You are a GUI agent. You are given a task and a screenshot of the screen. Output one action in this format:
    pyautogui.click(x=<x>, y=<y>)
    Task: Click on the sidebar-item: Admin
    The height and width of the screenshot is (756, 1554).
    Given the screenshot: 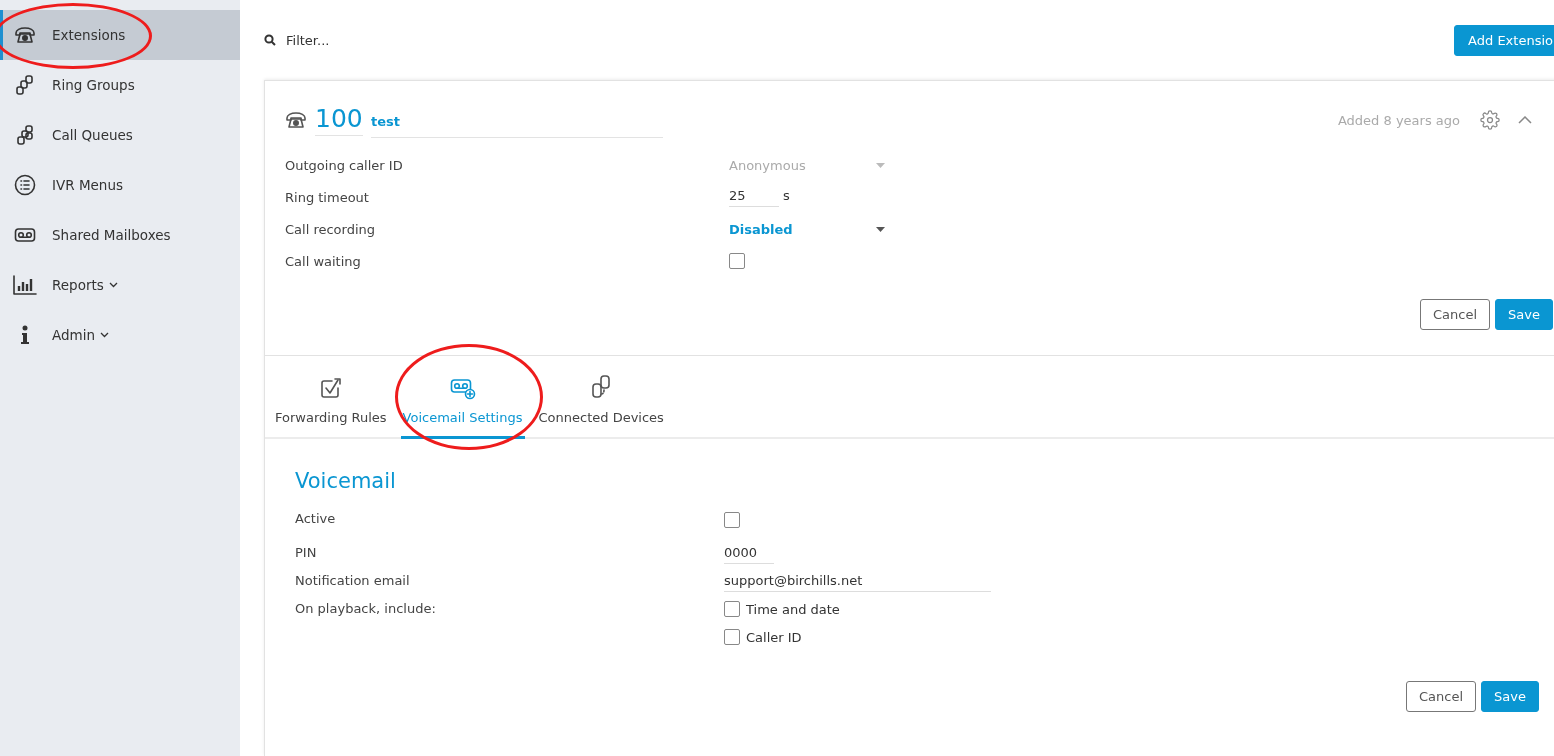 What is the action you would take?
    pyautogui.click(x=120, y=335)
    